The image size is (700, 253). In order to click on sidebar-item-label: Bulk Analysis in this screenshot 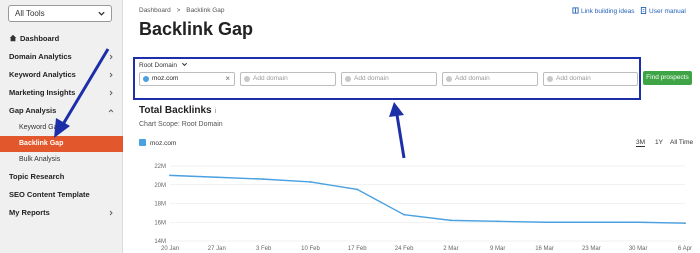, I will do `click(40, 159)`.